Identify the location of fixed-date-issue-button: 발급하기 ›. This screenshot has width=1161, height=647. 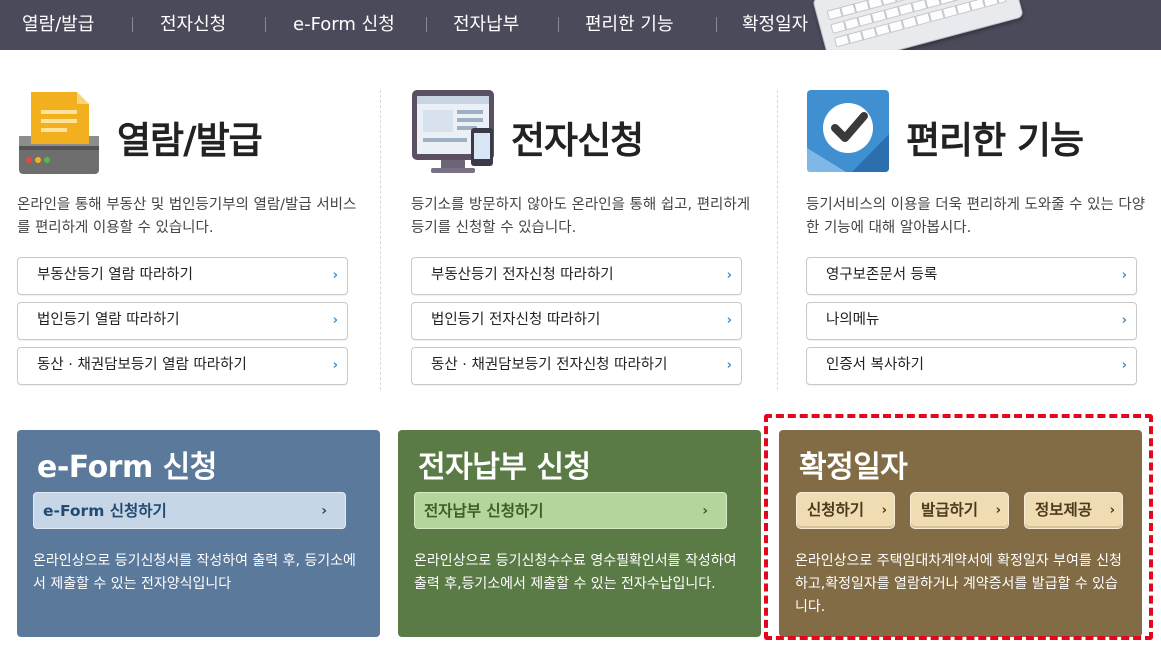
(959, 510).